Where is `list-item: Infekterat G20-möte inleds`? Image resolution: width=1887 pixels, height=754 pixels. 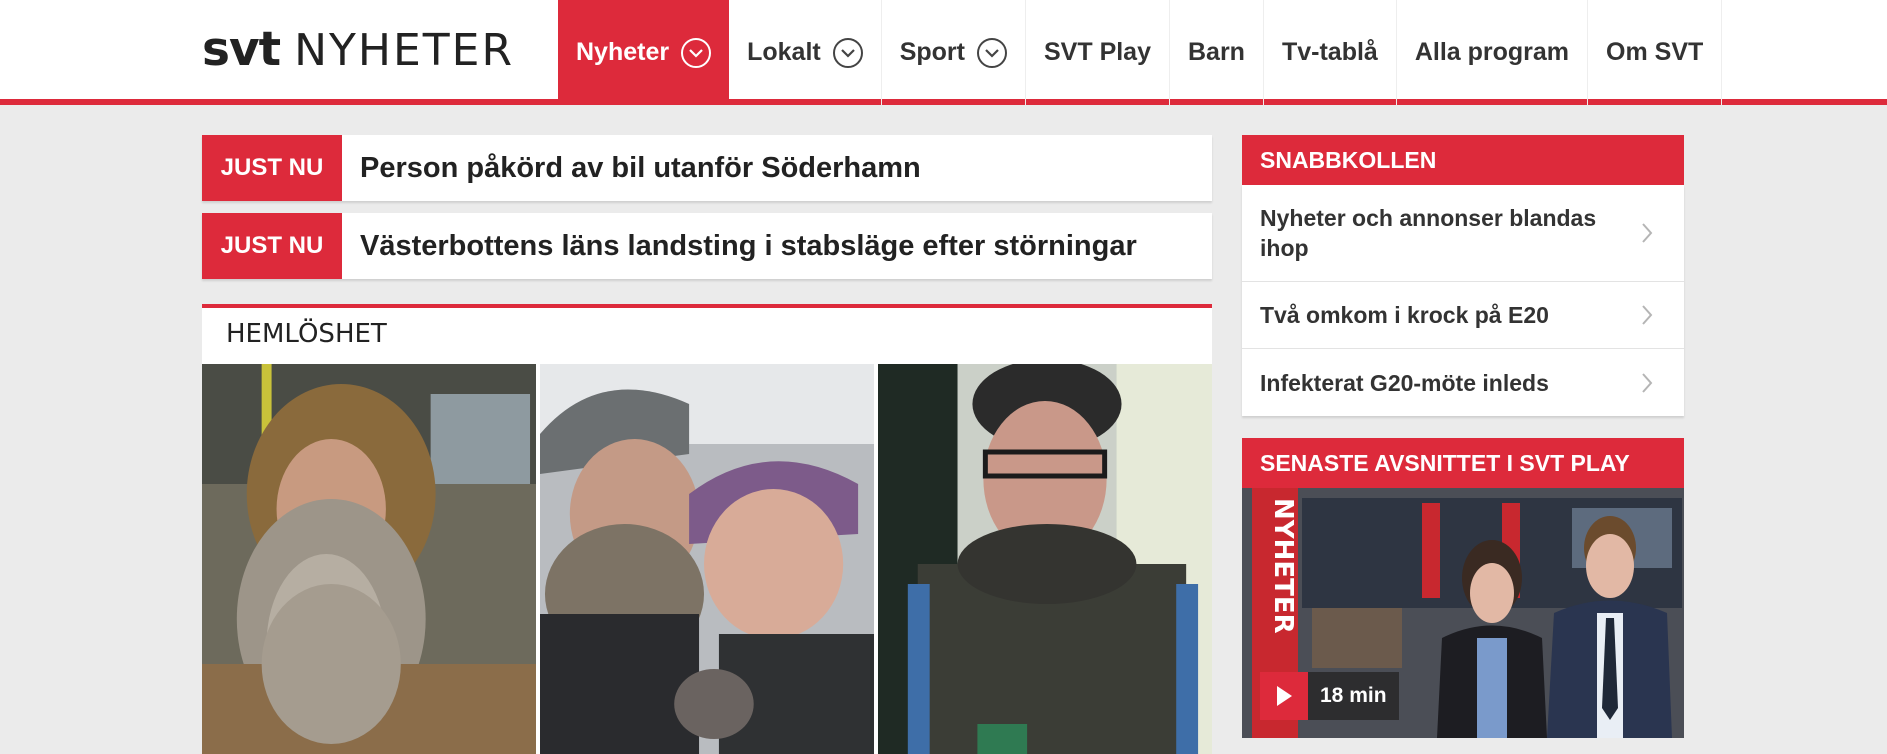
list-item: Infekterat G20-möte inleds is located at coordinates (1463, 382).